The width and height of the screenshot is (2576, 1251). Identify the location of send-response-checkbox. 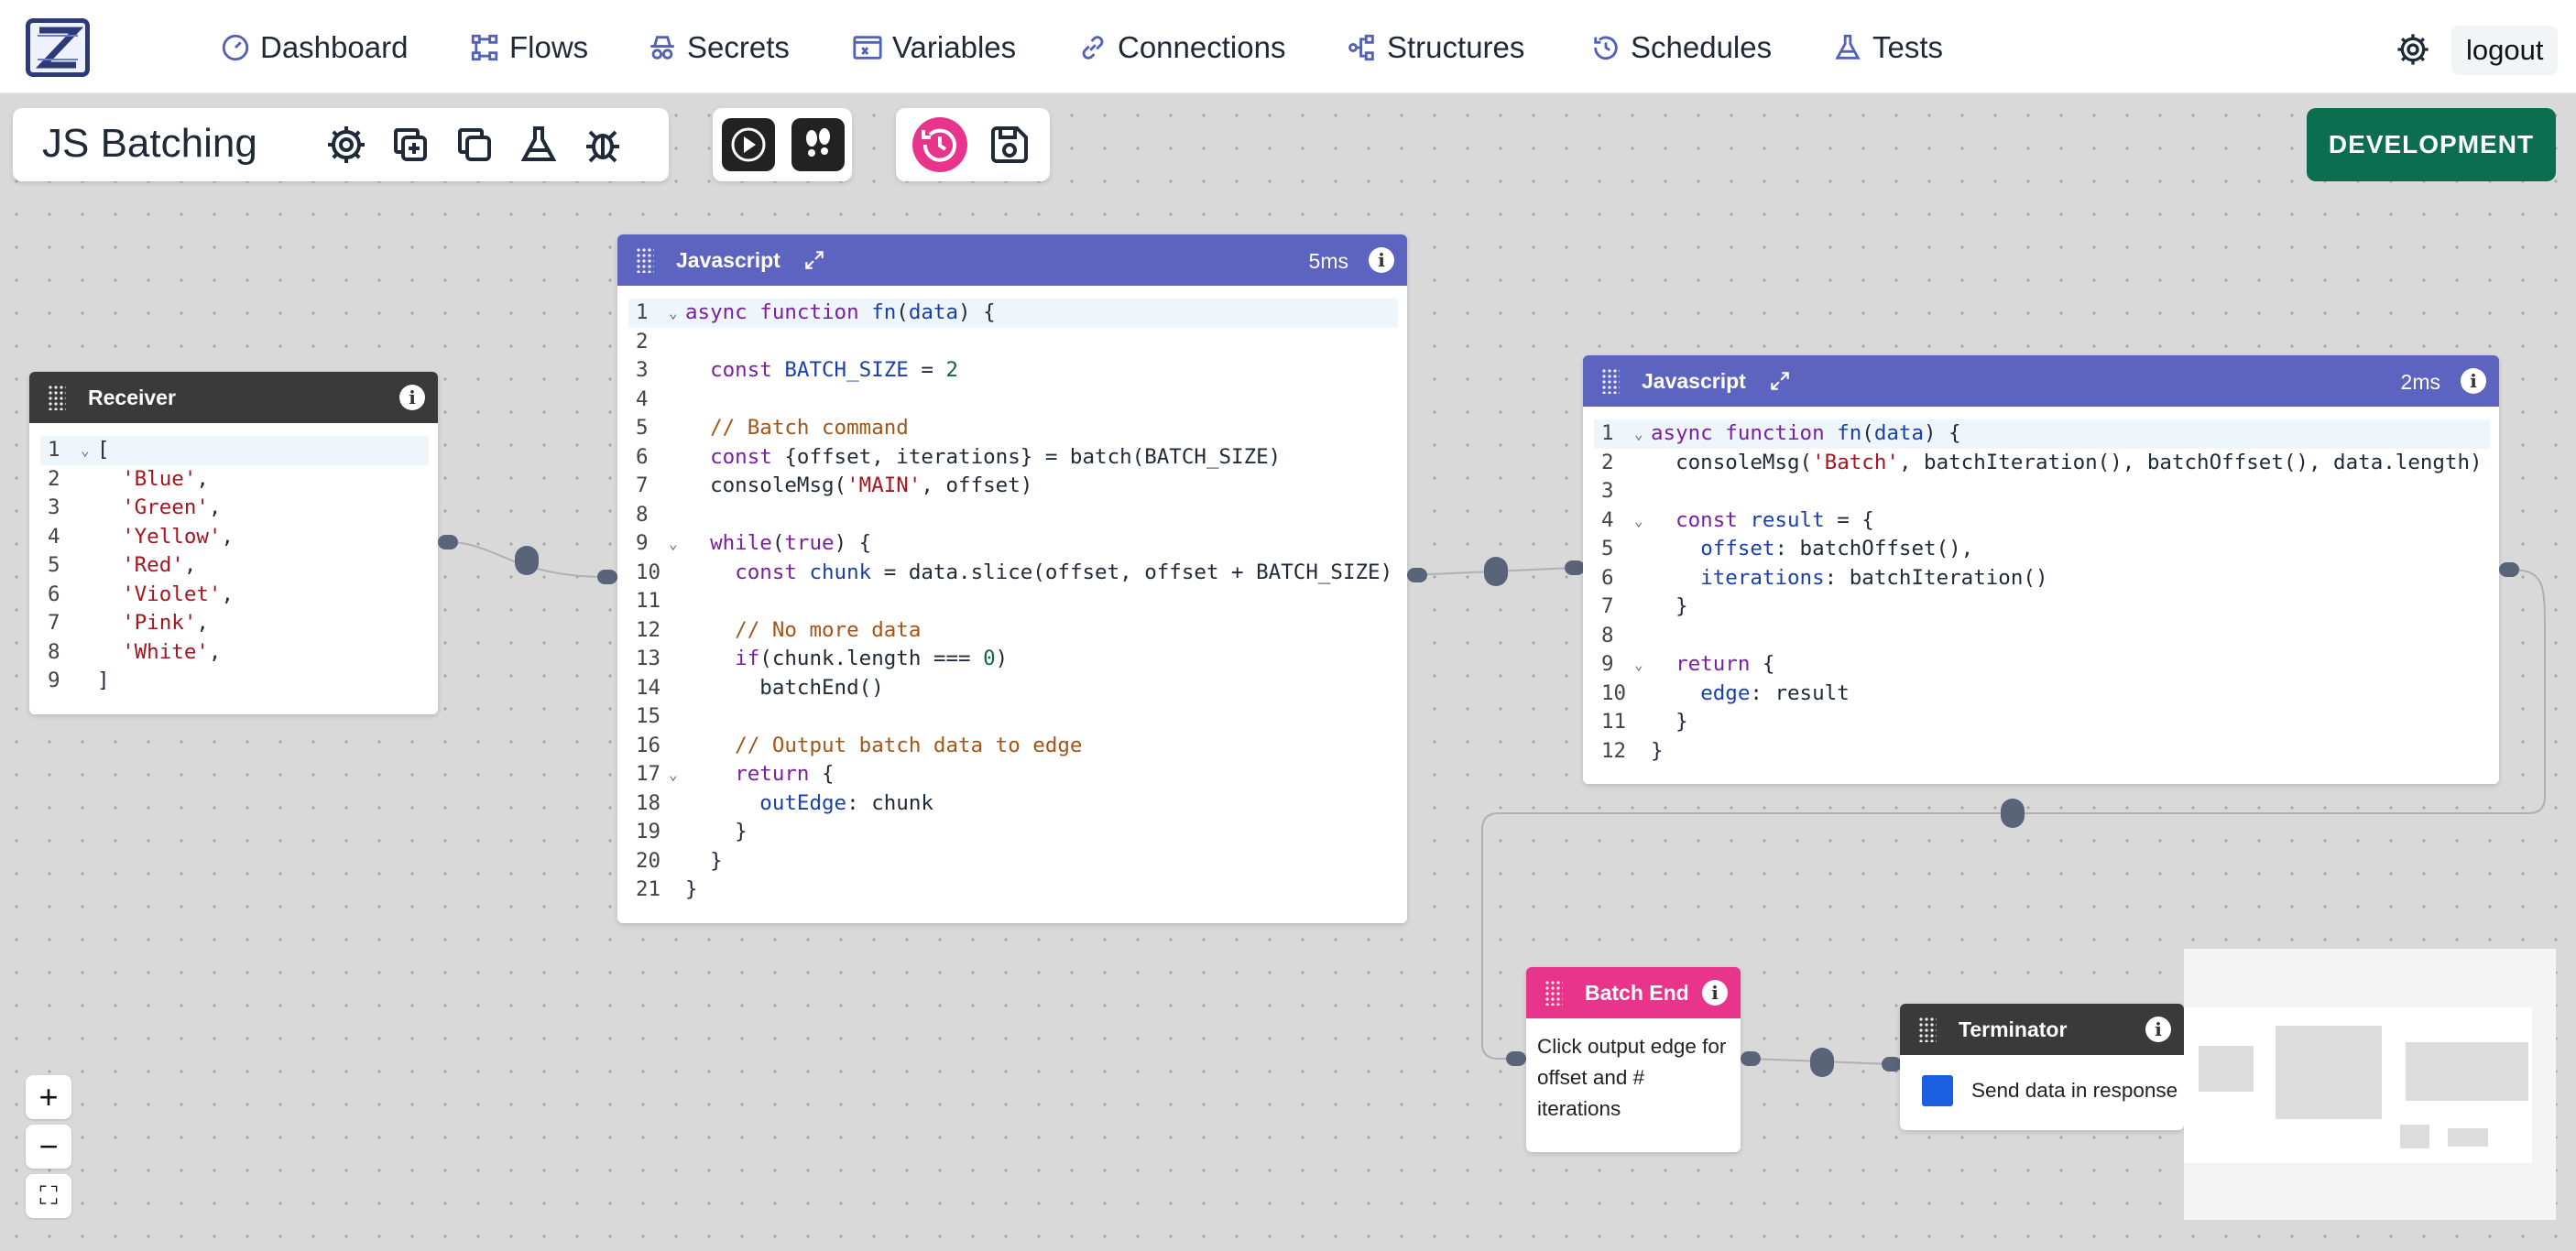
(1937, 1090).